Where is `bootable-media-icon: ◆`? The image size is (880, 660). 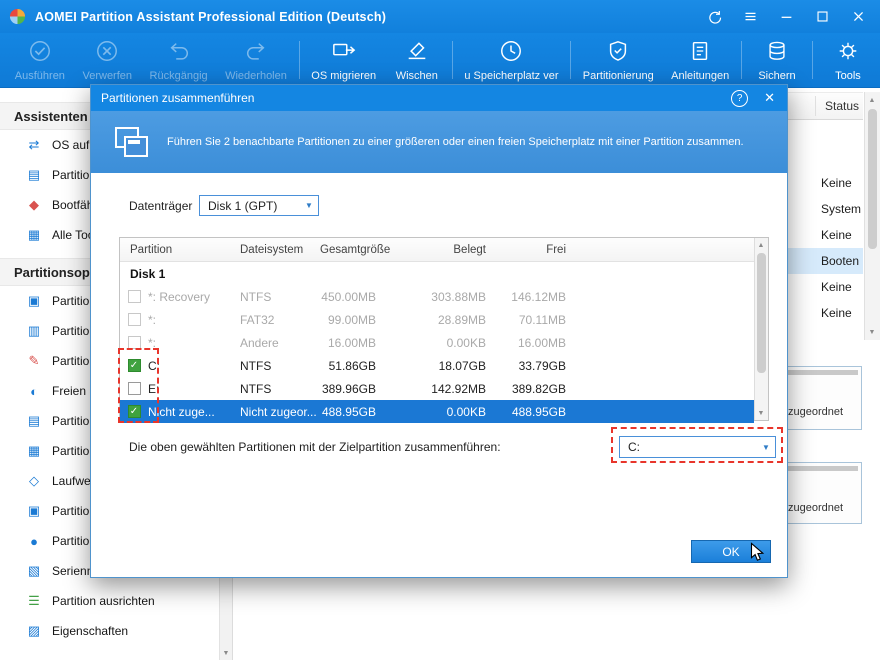 bootable-media-icon: ◆ is located at coordinates (34, 204).